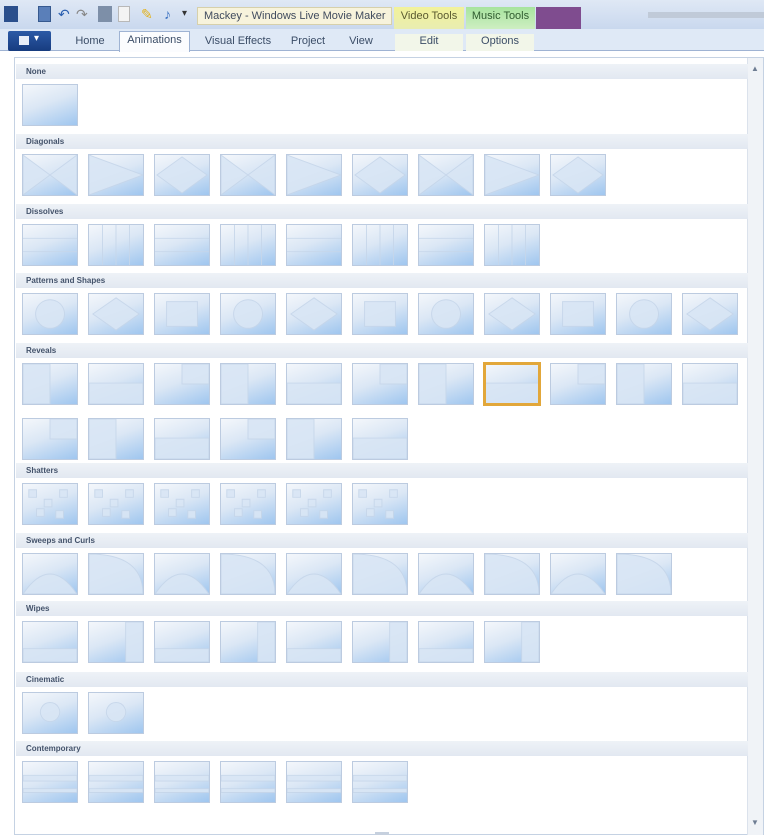 Image resolution: width=764 pixels, height=835 pixels. What do you see at coordinates (429, 42) in the screenshot?
I see `tab-edit: Edit` at bounding box center [429, 42].